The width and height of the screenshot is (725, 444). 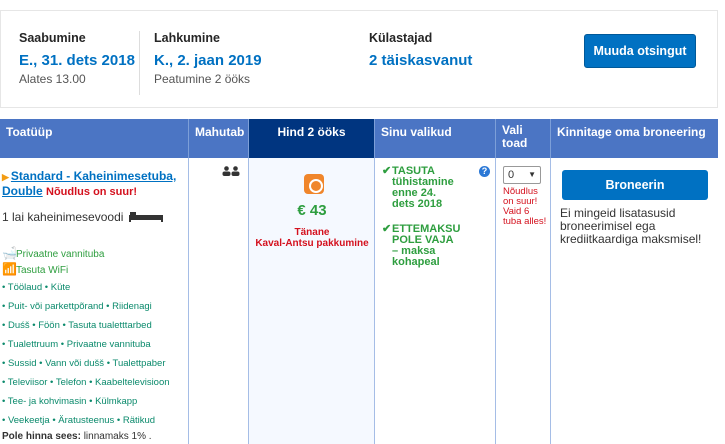 What do you see at coordinates (84, 363) in the screenshot?
I see `facility-line: • Sussid • Vann või dušš • Tualettpaber` at bounding box center [84, 363].